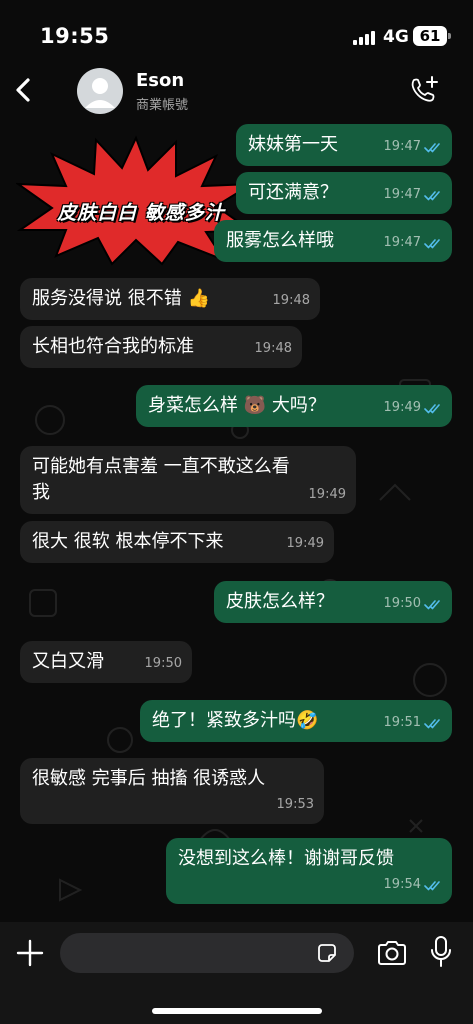 This screenshot has height=1024, width=473. I want to click on message-text: 没想到这么棒！谢谢哥反馈, so click(286, 858).